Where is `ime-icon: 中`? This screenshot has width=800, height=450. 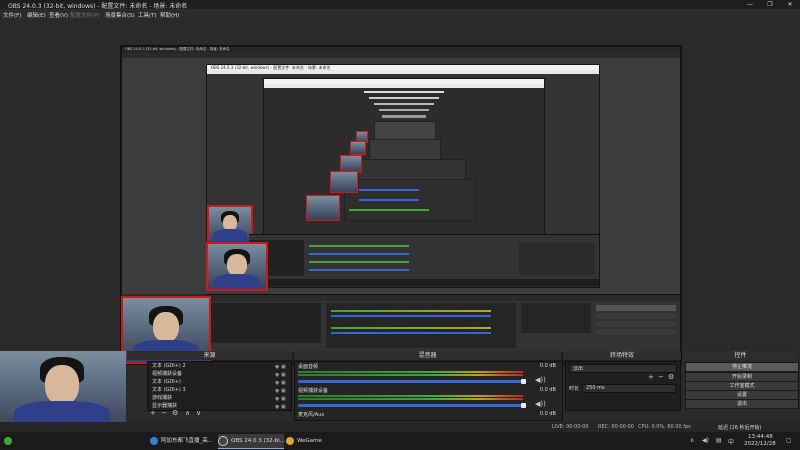
ime-icon: 中 is located at coordinates (731, 441).